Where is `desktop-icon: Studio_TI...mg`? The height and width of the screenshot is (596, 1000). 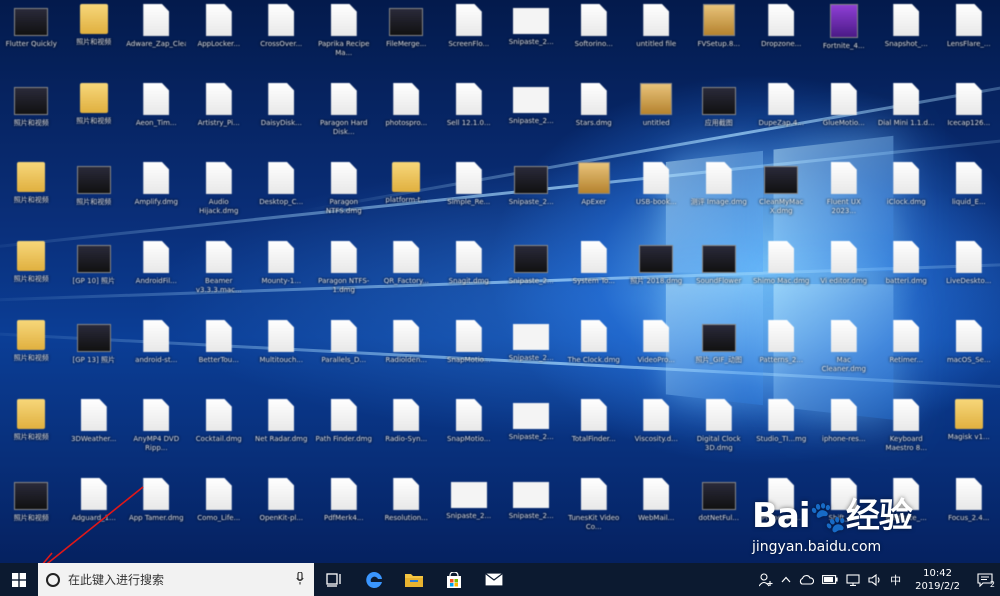
desktop-icon: Studio_TI...mg is located at coordinates (781, 434).